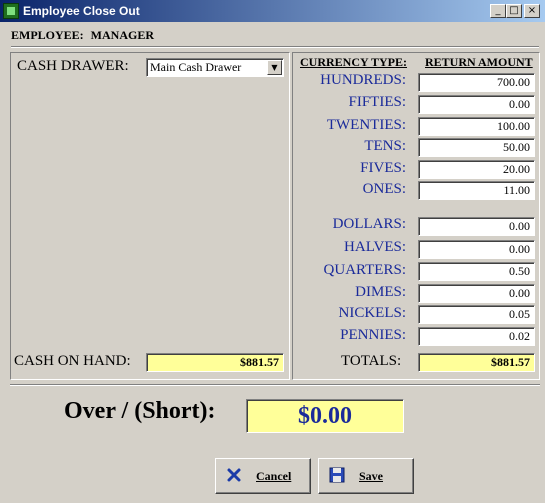 This screenshot has height=503, width=545. Describe the element at coordinates (366, 125) in the screenshot. I see `twenties-label: TWENTIES:` at that location.